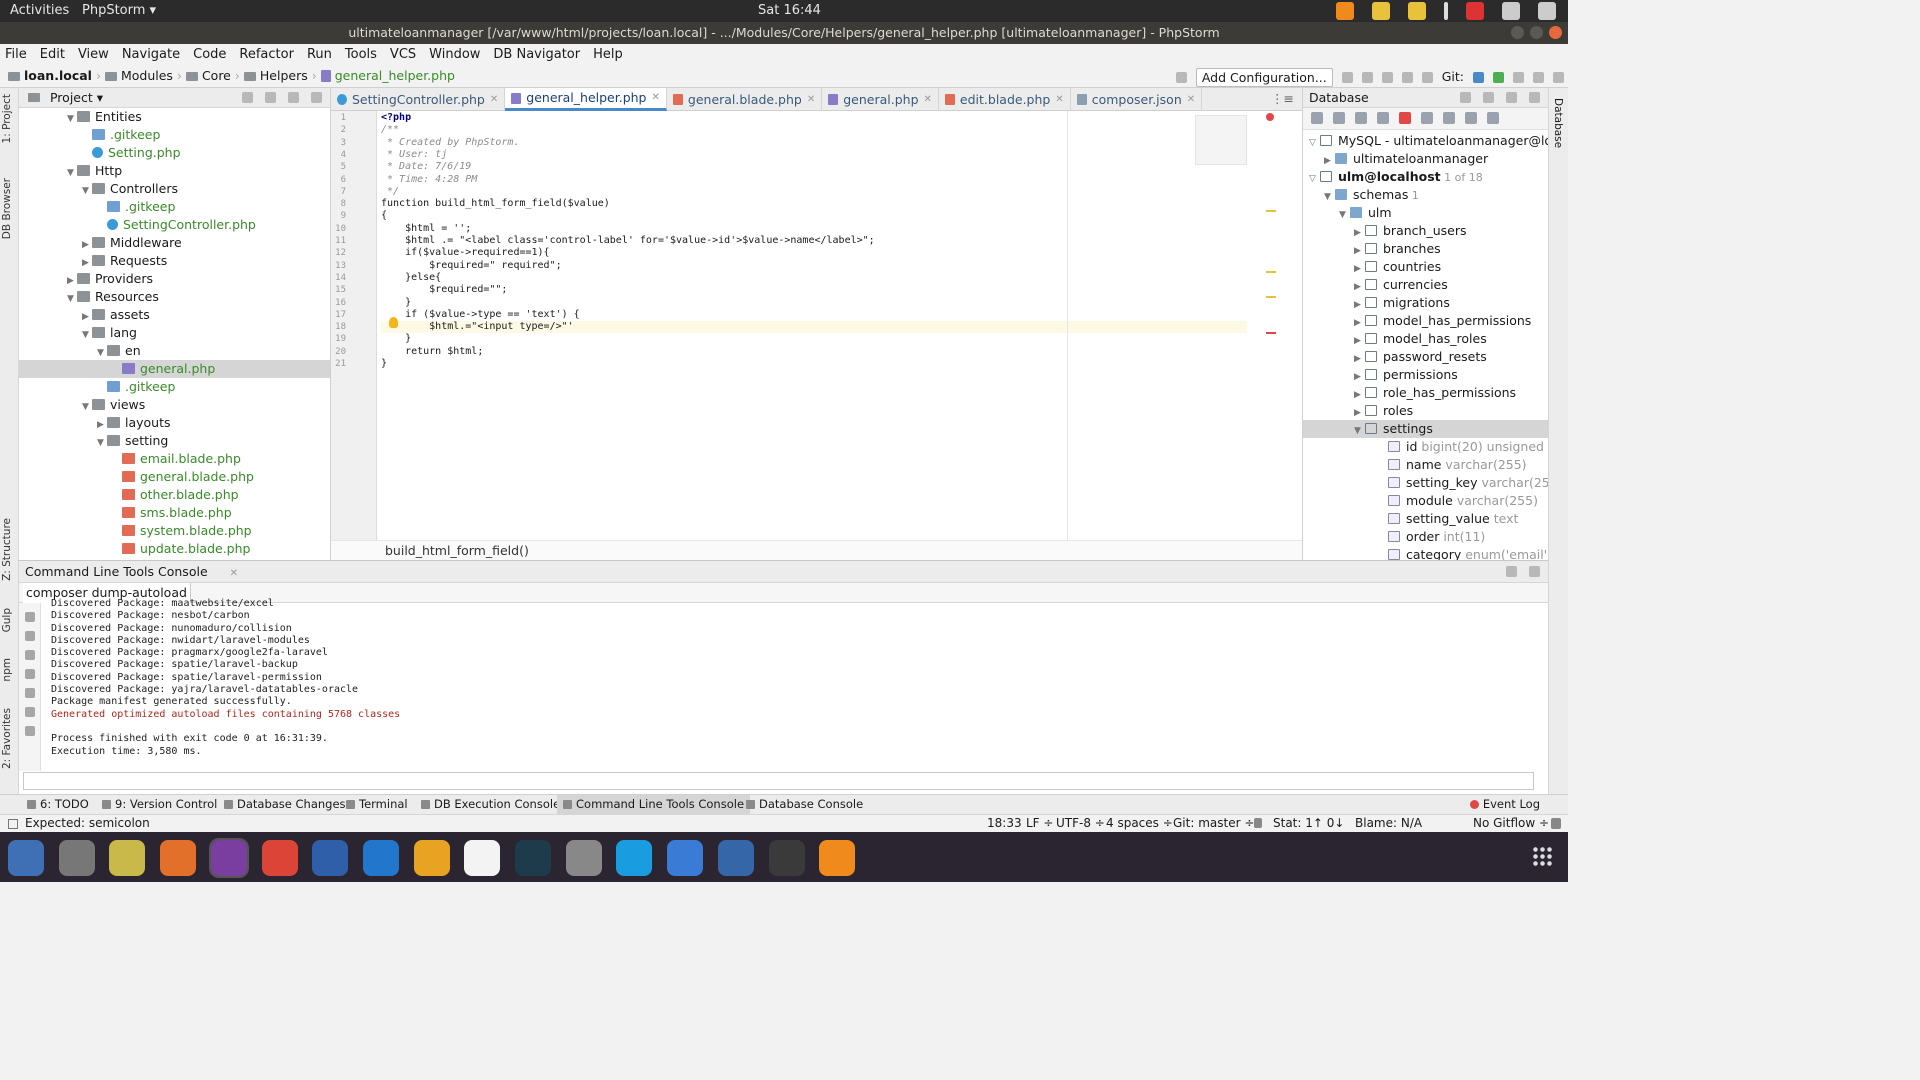 This screenshot has width=1920, height=1080. I want to click on sublime-text-icon, so click(431, 858).